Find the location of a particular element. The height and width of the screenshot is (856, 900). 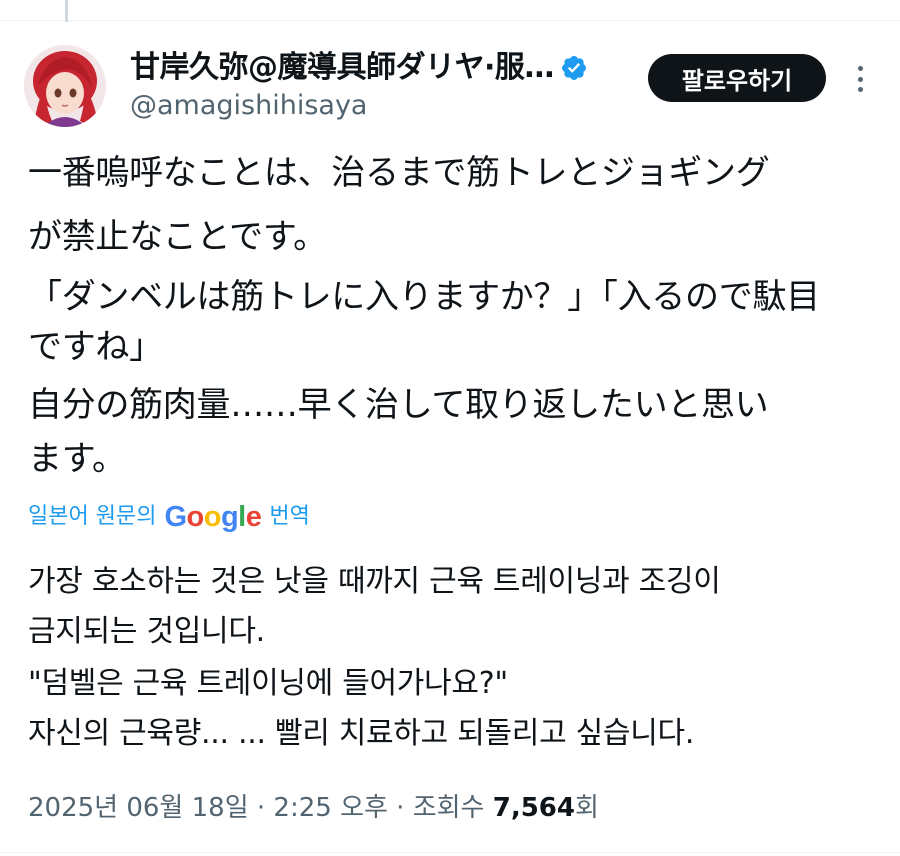

original-text-line: が禁止なことです。 is located at coordinates (177, 237).